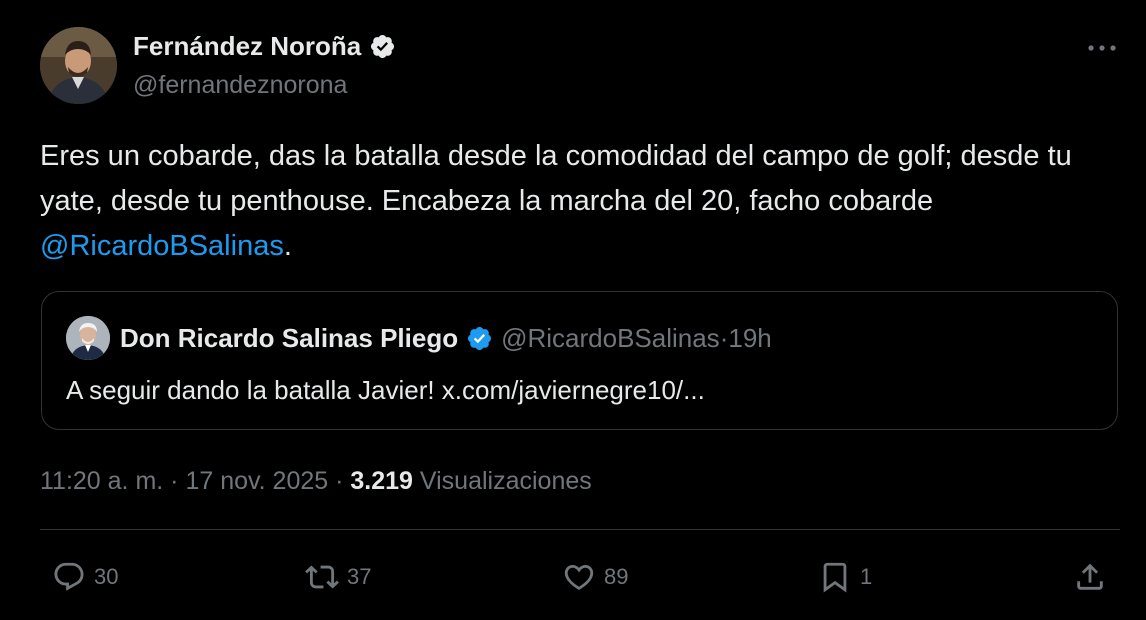 The height and width of the screenshot is (620, 1146). What do you see at coordinates (595, 577) in the screenshot?
I see `like-button: 89` at bounding box center [595, 577].